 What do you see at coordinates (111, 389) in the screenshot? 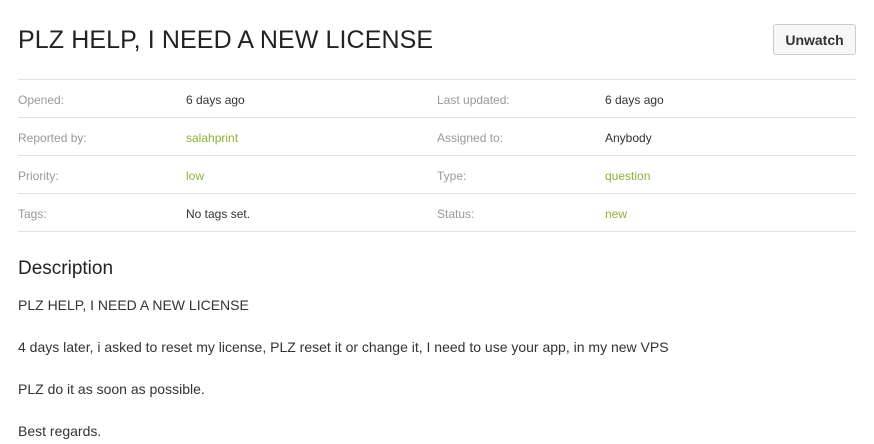
I see `description-paragraph: PLZ do it as soon as possible.` at bounding box center [111, 389].